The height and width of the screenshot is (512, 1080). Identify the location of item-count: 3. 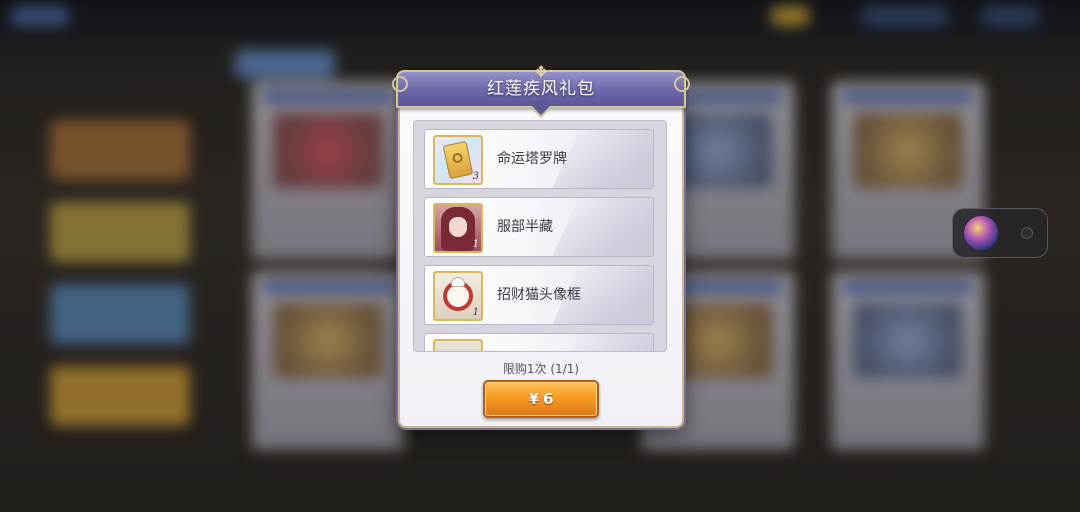
(475, 176).